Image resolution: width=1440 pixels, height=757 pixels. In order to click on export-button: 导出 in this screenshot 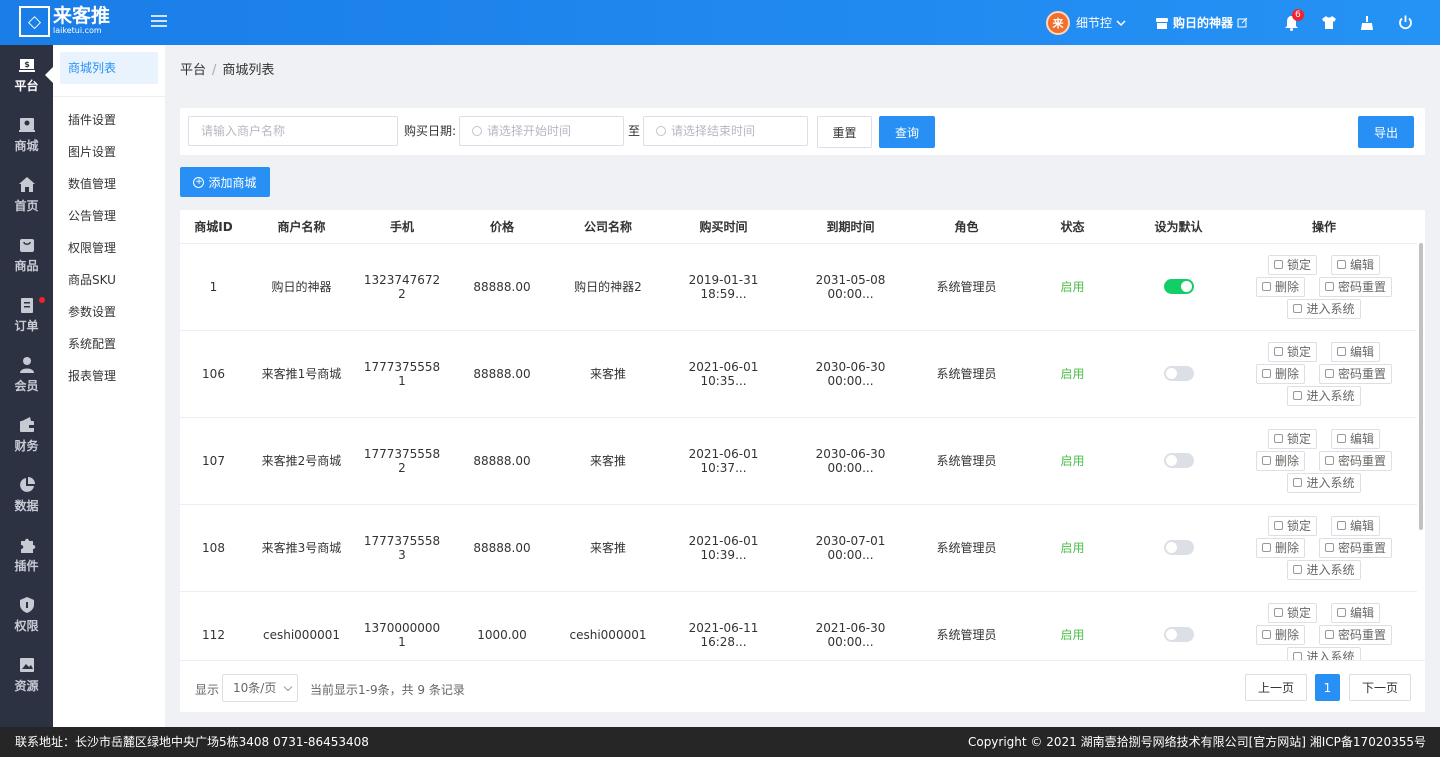, I will do `click(1386, 132)`.